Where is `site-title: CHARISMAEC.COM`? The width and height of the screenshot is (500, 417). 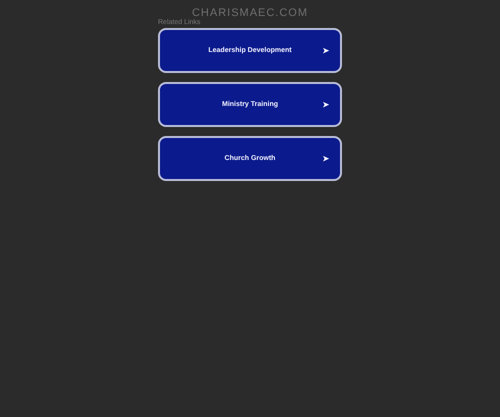
site-title: CHARISMAEC.COM is located at coordinates (250, 12).